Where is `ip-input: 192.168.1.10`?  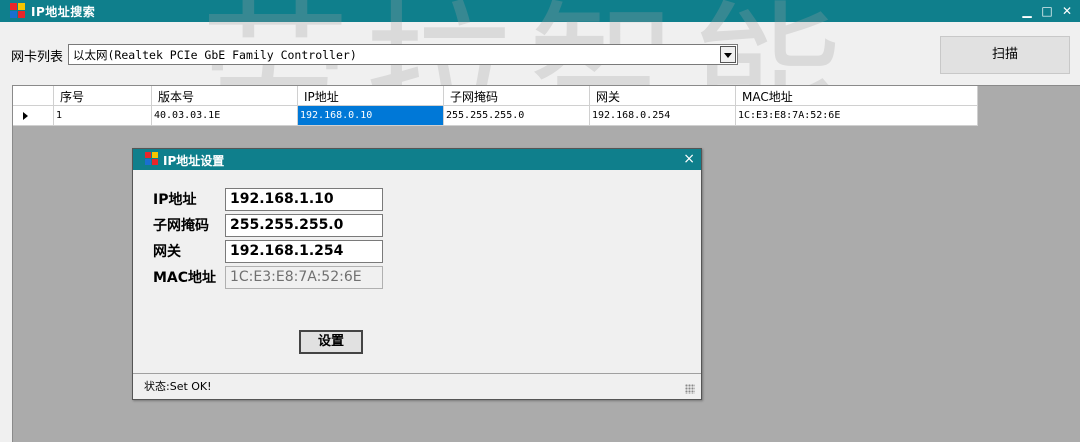
ip-input: 192.168.1.10 is located at coordinates (304, 199).